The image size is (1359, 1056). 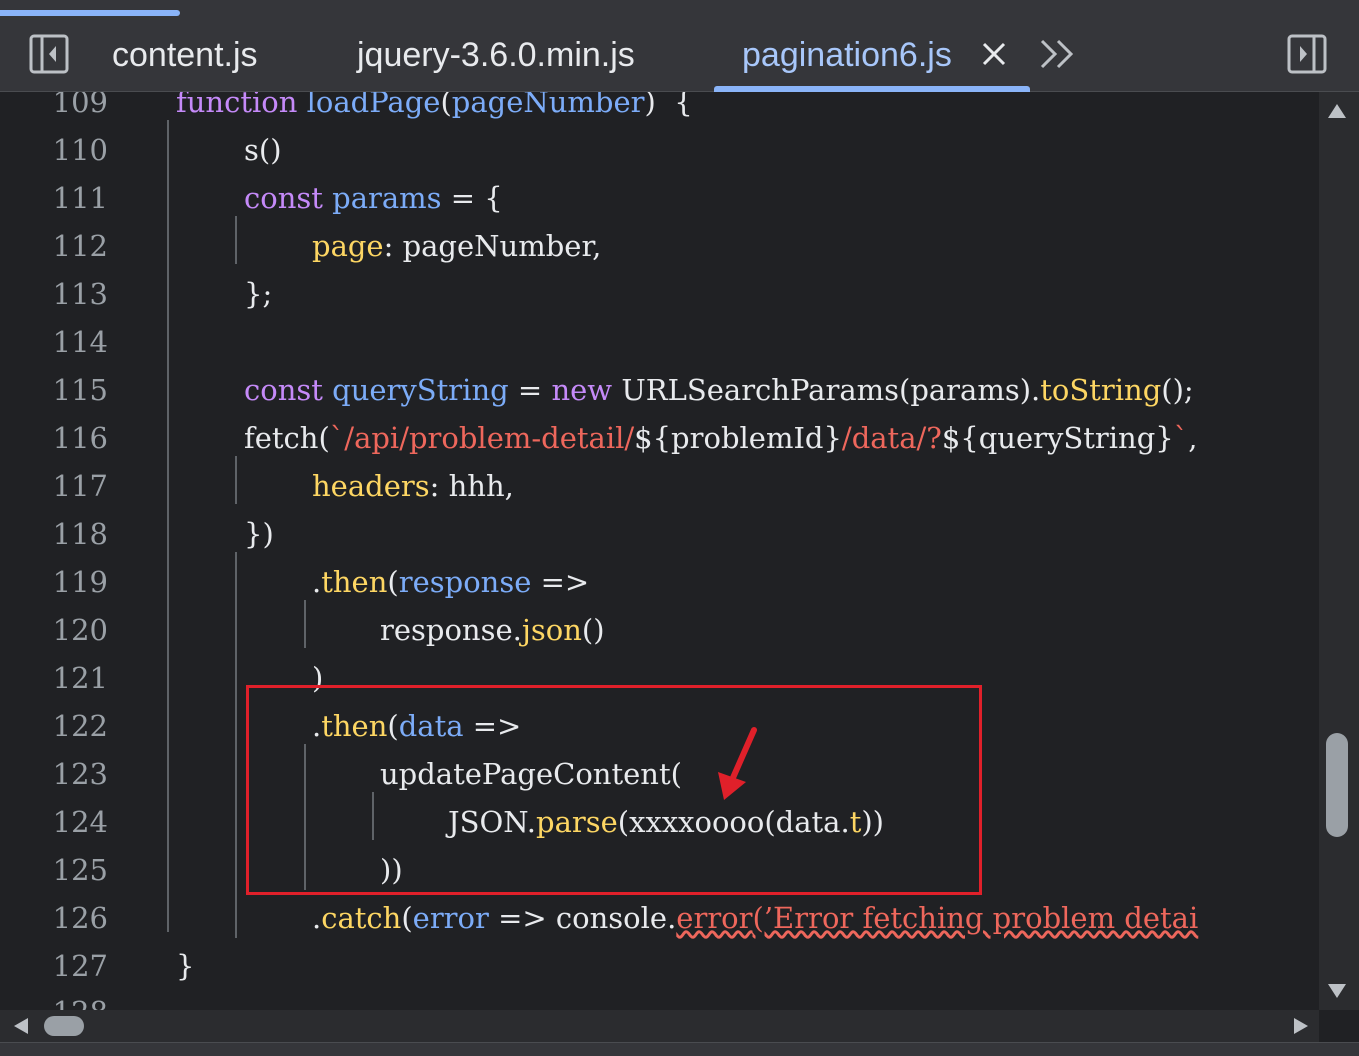 What do you see at coordinates (456, 246) in the screenshot?
I see `line-code: page: pageNumber,` at bounding box center [456, 246].